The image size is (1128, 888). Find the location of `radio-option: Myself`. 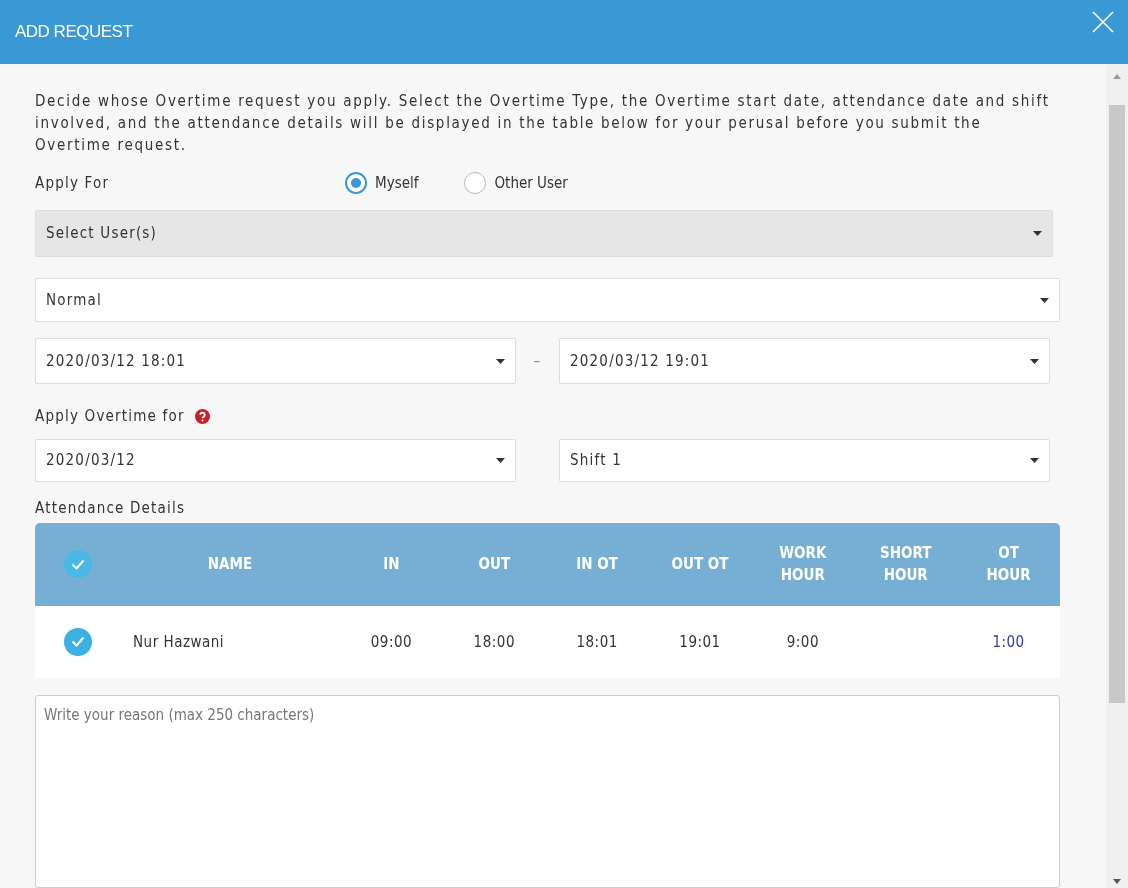

radio-option: Myself is located at coordinates (382, 183).